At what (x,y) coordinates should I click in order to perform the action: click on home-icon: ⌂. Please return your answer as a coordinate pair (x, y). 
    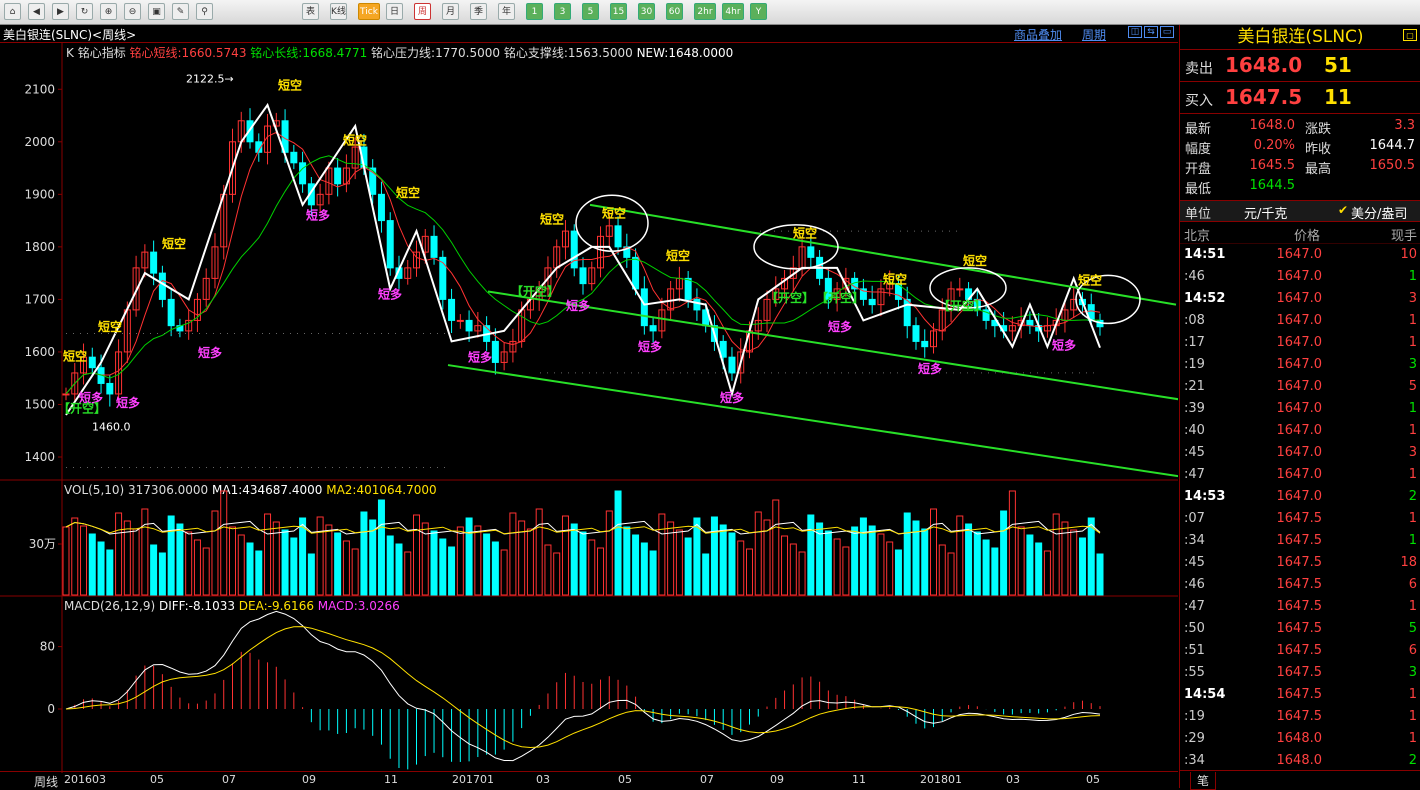
    Looking at the image, I should click on (12, 11).